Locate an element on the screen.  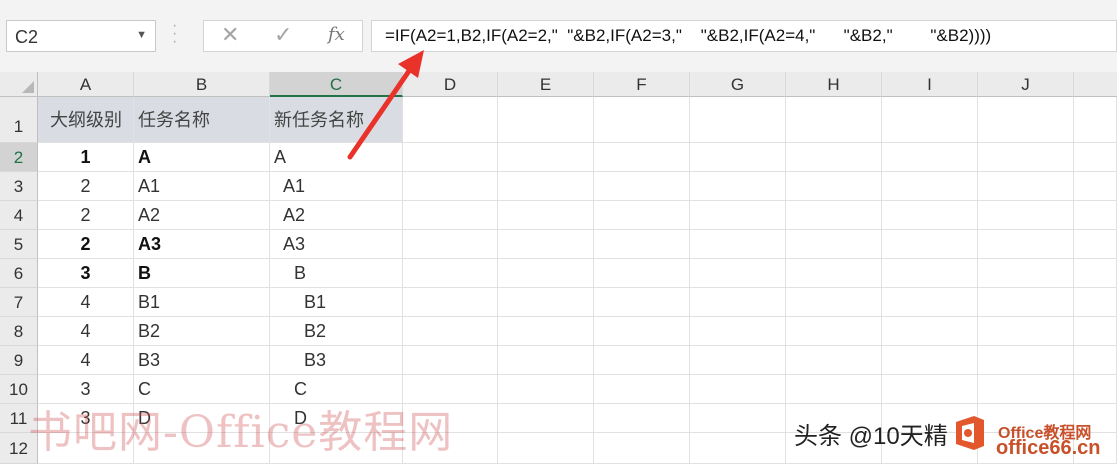
cell-b8: B2 is located at coordinates (202, 331).